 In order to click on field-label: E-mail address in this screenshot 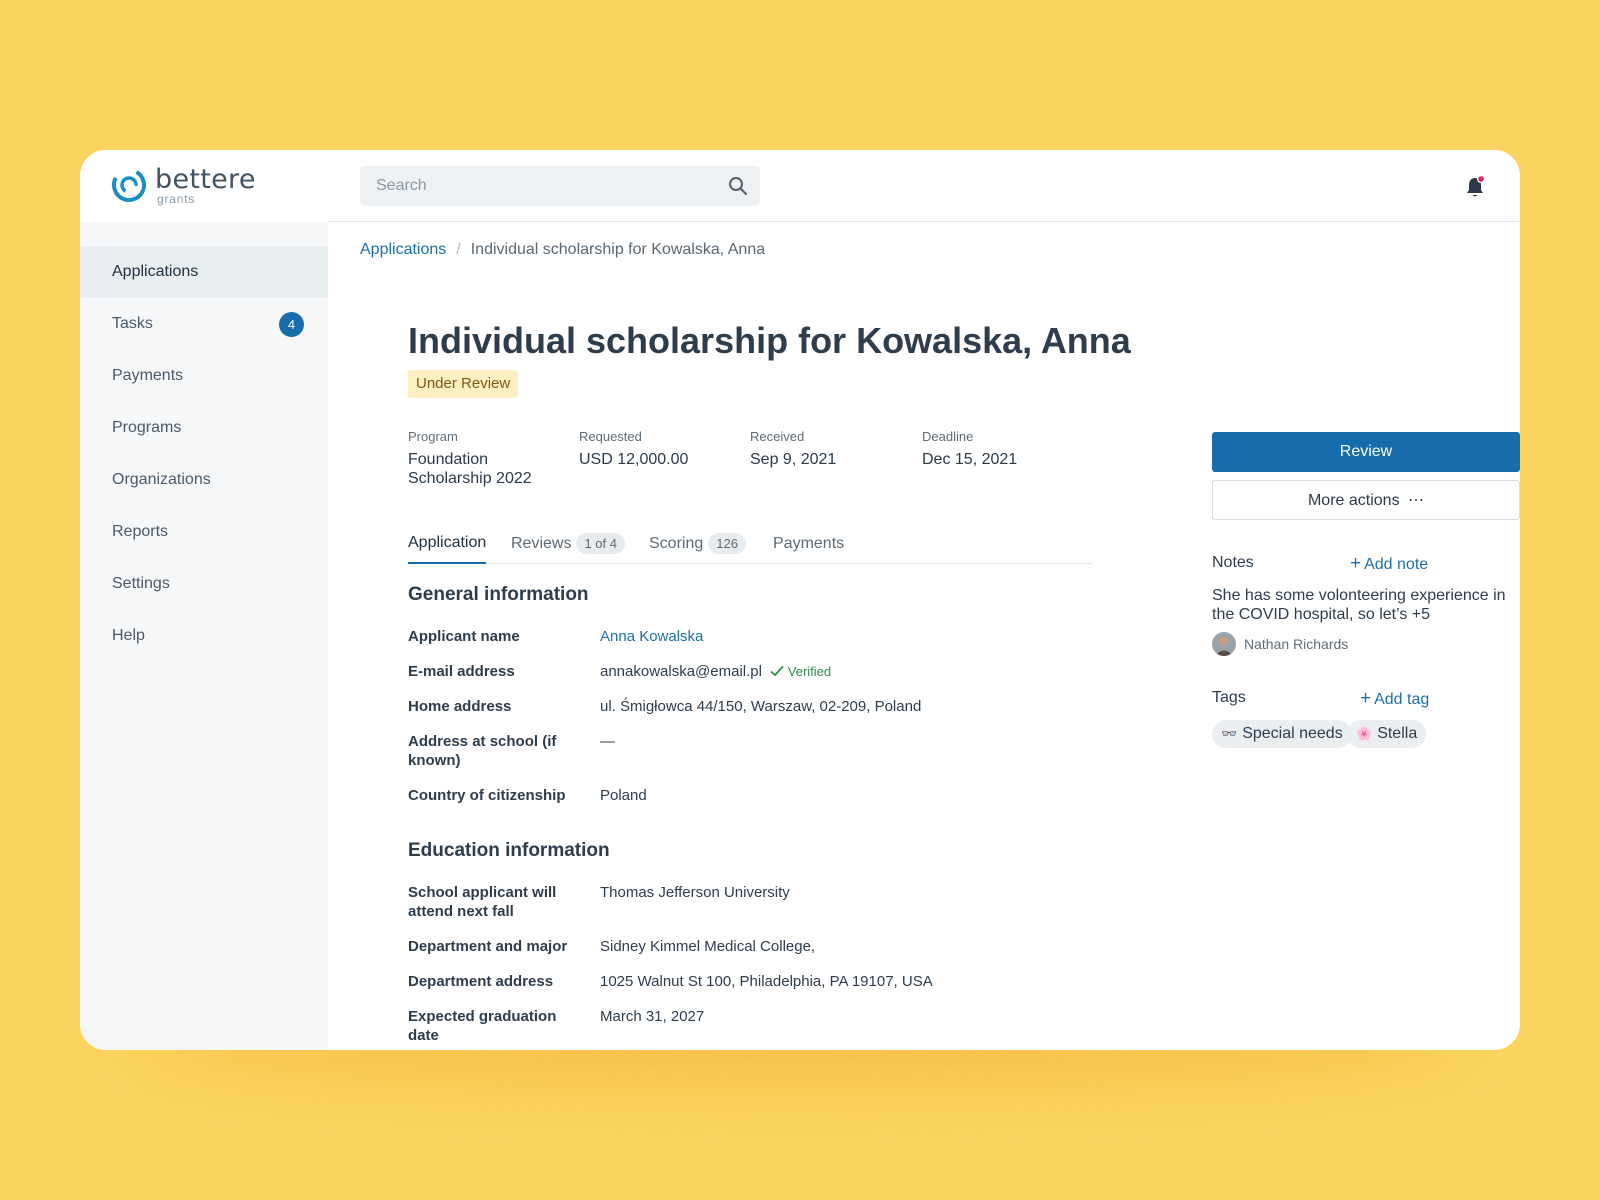, I will do `click(461, 671)`.